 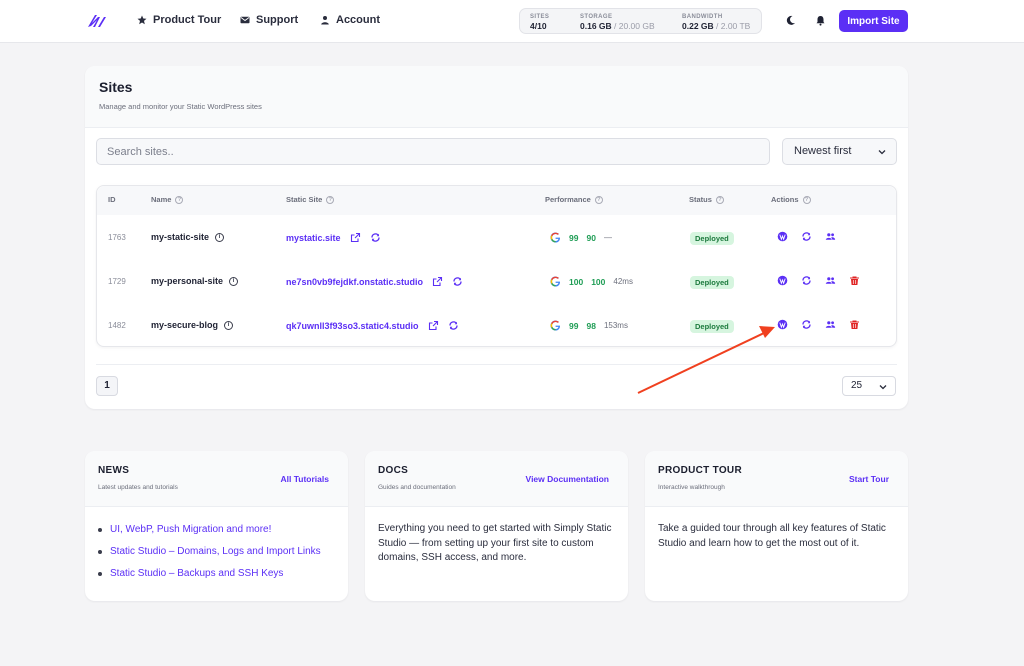 I want to click on response-time: 153ms, so click(x=615, y=325).